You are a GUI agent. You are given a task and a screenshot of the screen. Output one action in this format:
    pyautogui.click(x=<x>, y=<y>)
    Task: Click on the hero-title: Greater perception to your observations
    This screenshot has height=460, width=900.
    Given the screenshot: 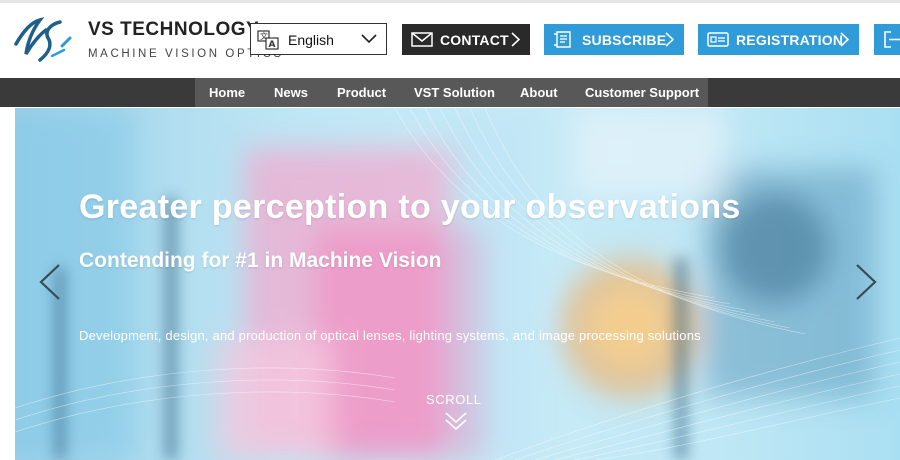 What is the action you would take?
    pyautogui.click(x=410, y=207)
    